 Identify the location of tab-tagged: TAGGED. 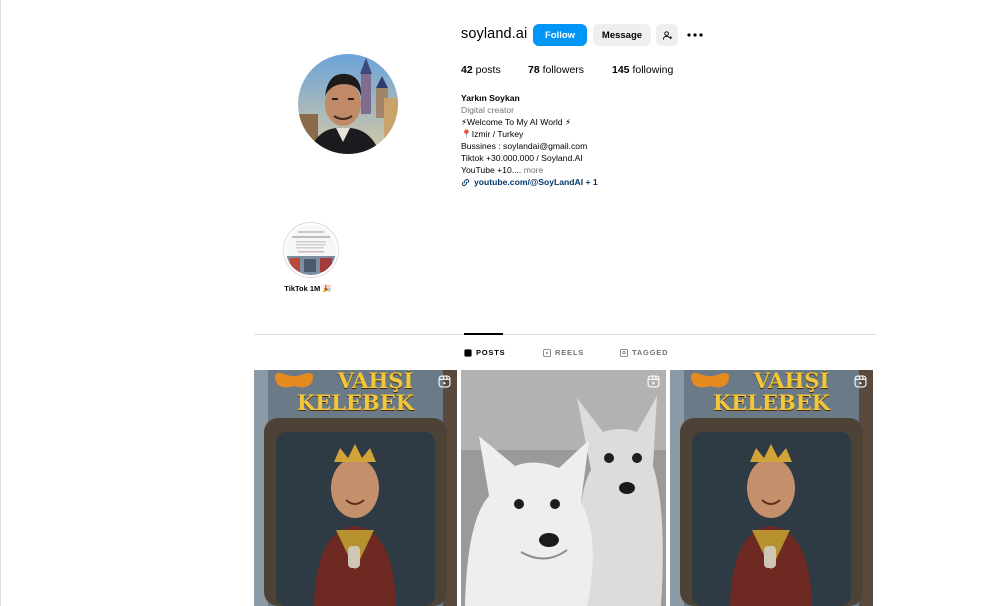
(644, 352).